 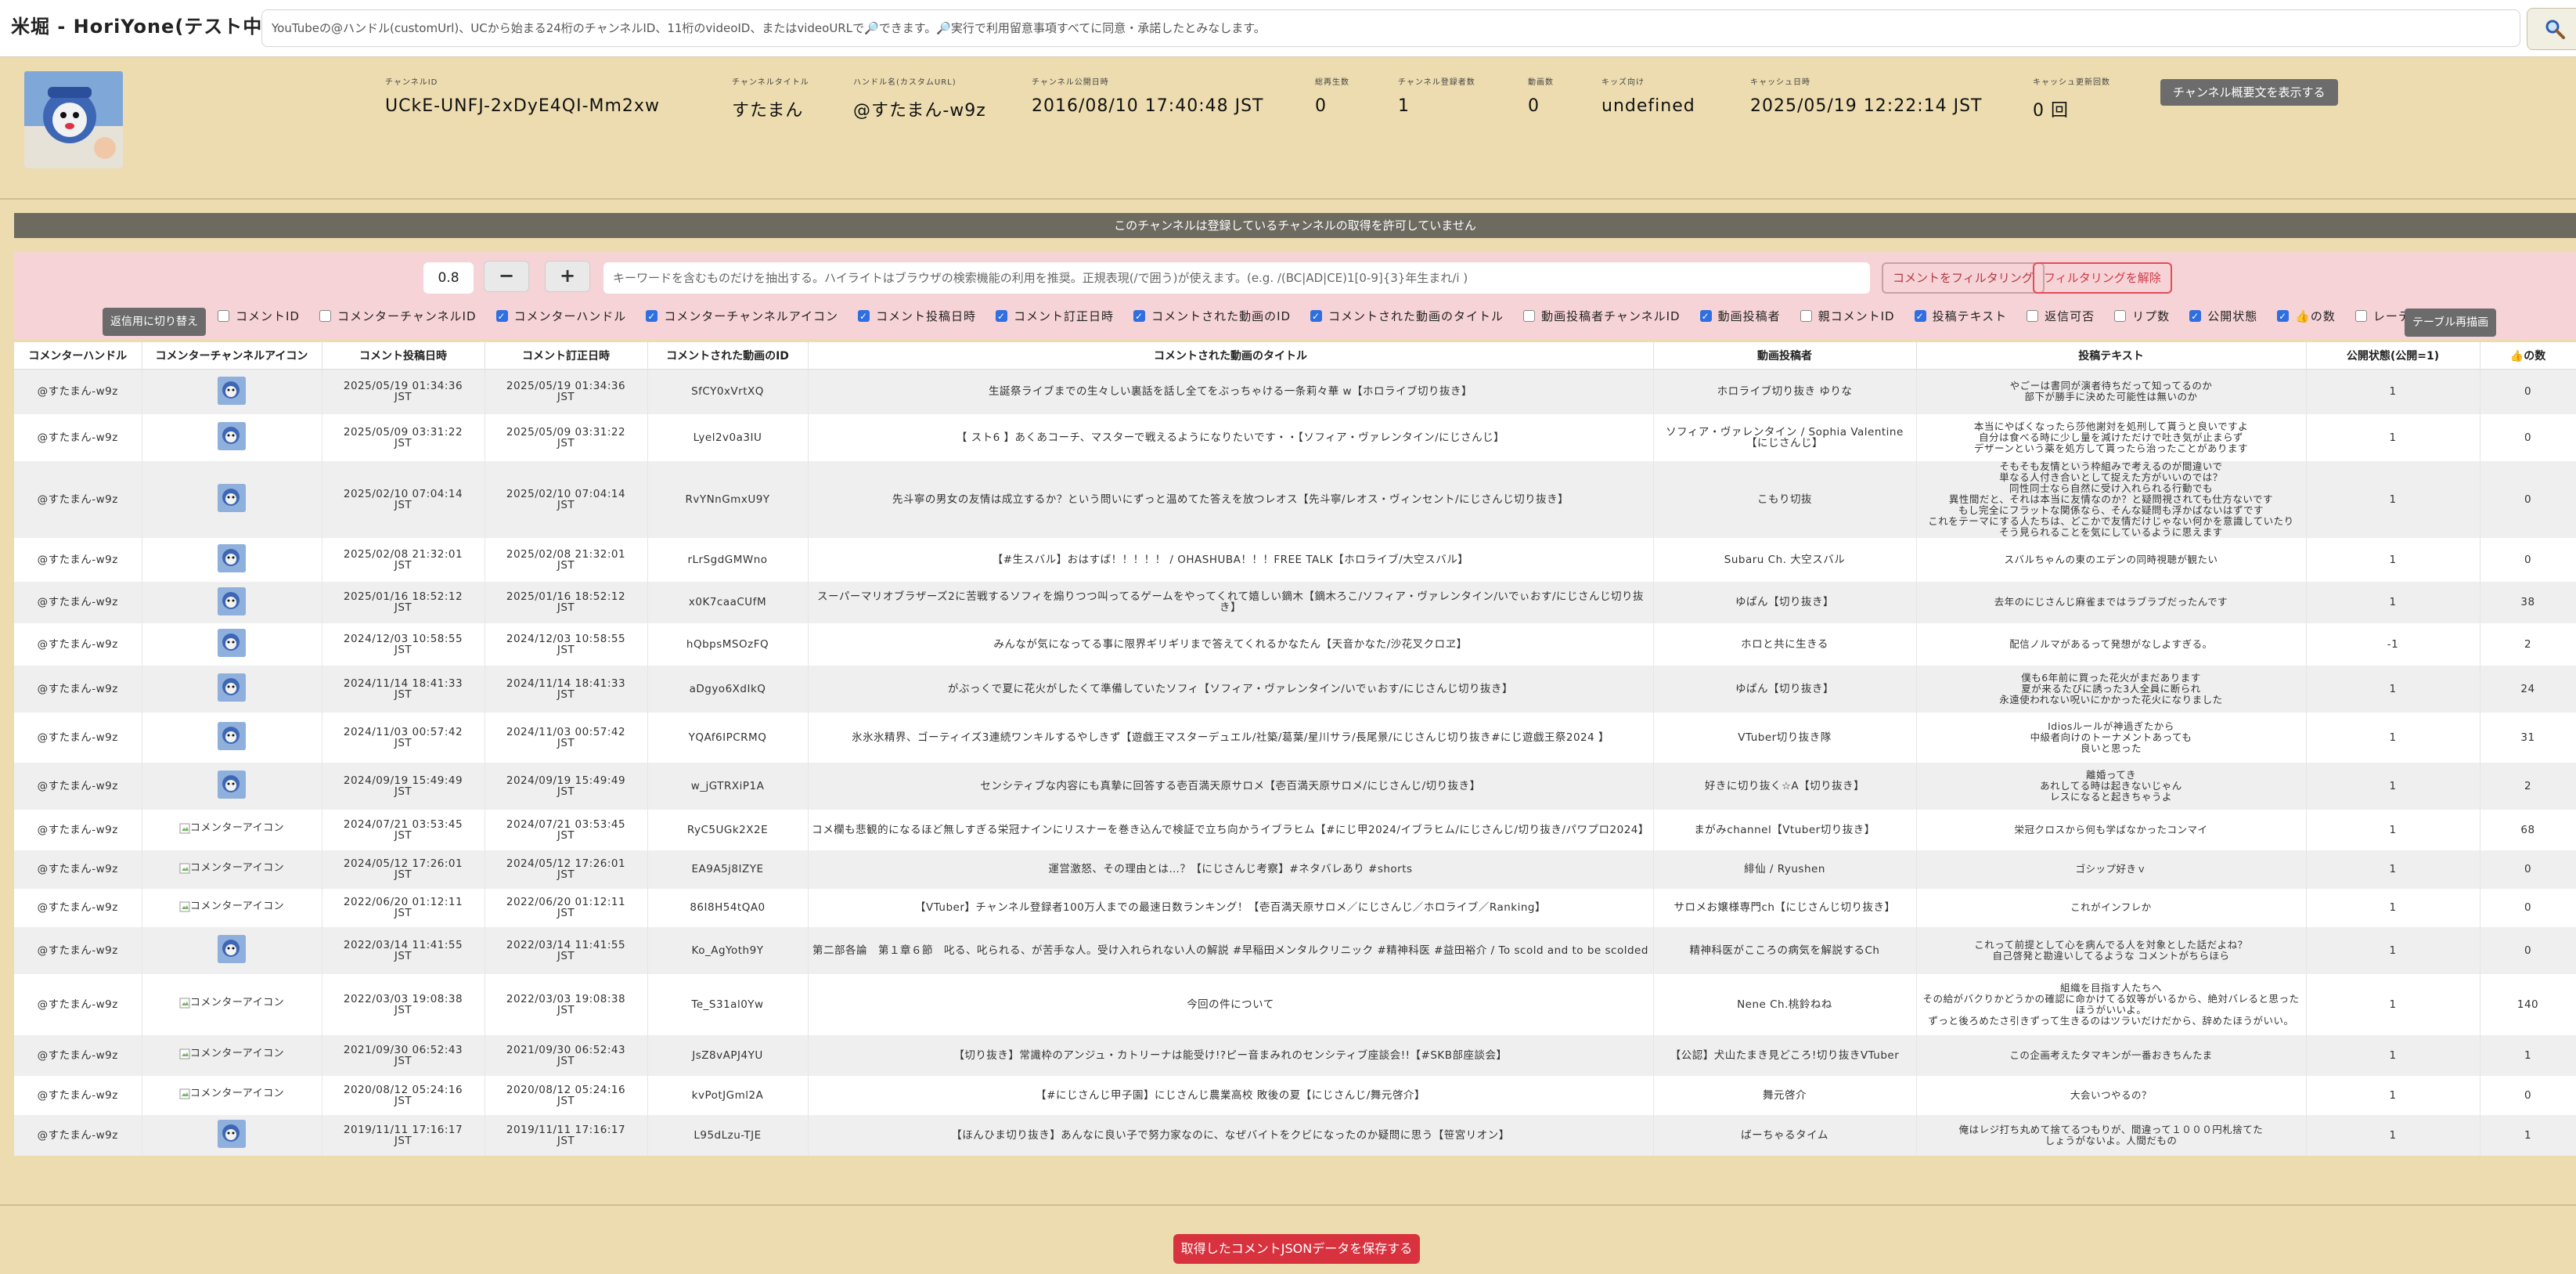 I want to click on cell-video-id: L95dLzu-TJE, so click(x=728, y=1135).